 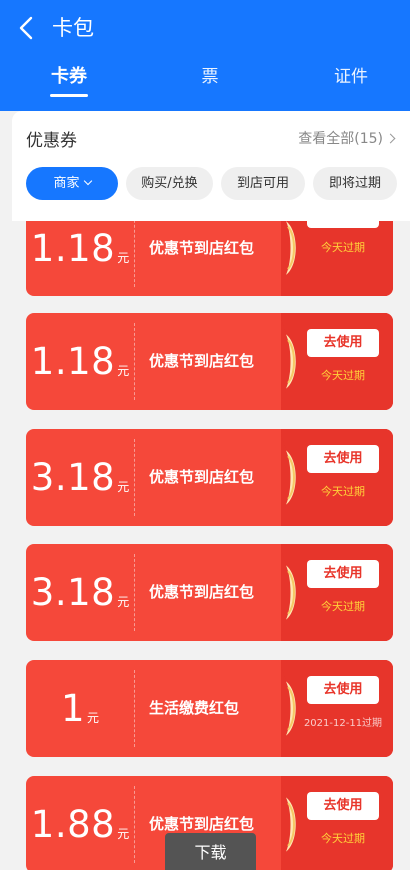 I want to click on coupon-card: 1 元生活缴费红包 去使用 2021-12-11过期, so click(x=209, y=708).